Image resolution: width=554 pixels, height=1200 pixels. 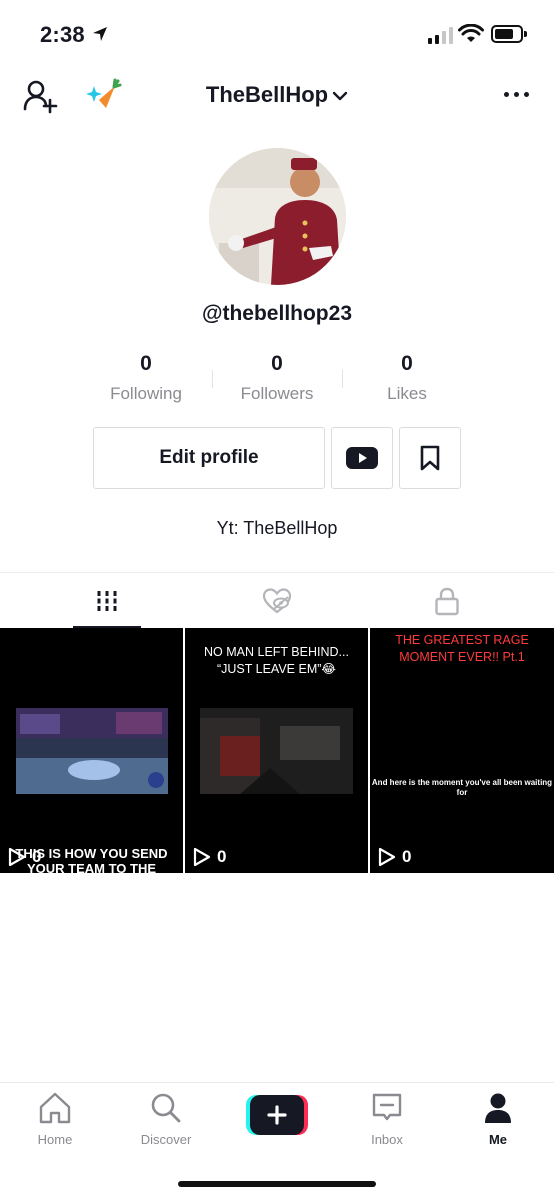 I want to click on video-caption: NO MAN LEFT BEHIND... “JUST LEAVE EM”😂, so click(x=276, y=660).